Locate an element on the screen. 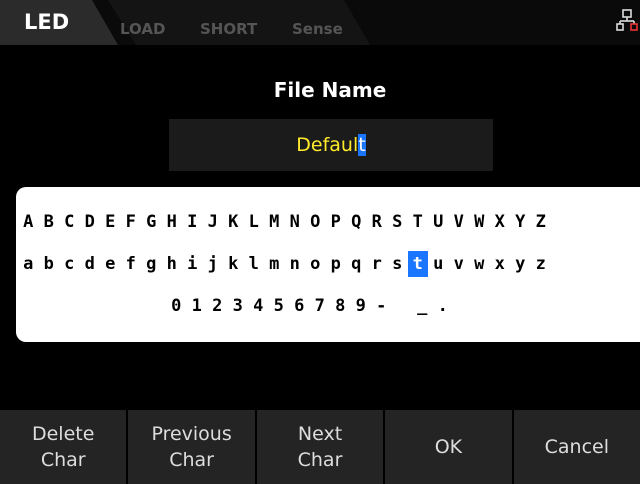 The height and width of the screenshot is (484, 640). cancel-label: Cancel is located at coordinates (577, 447).